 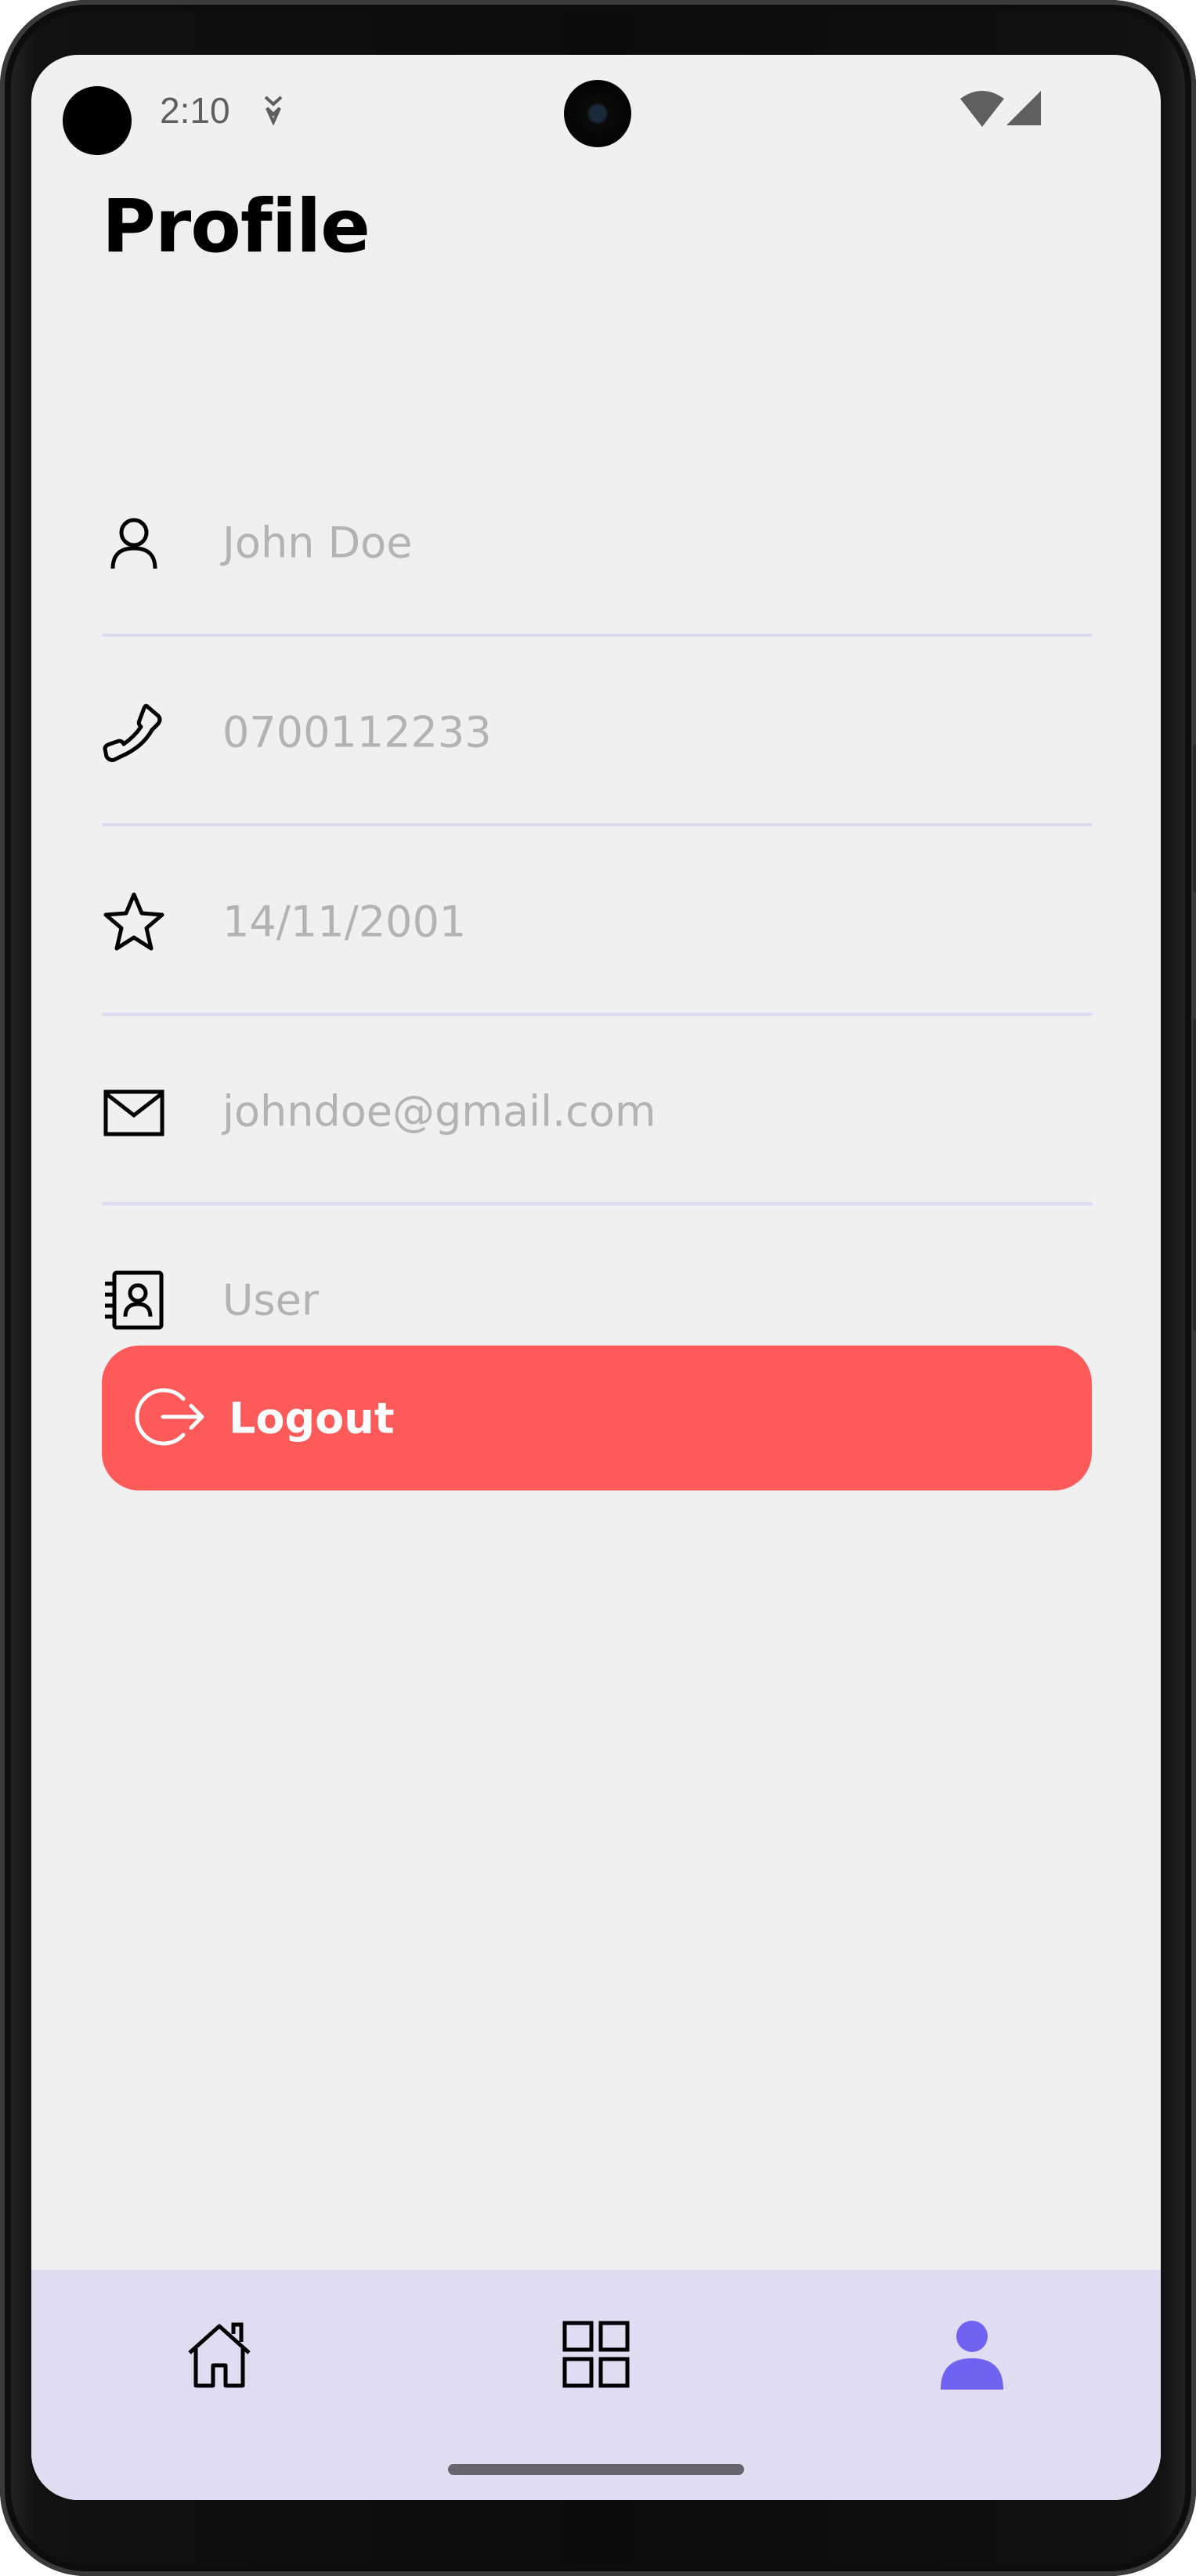 I want to click on email-field: johndoe@gmail.com, so click(x=597, y=1111).